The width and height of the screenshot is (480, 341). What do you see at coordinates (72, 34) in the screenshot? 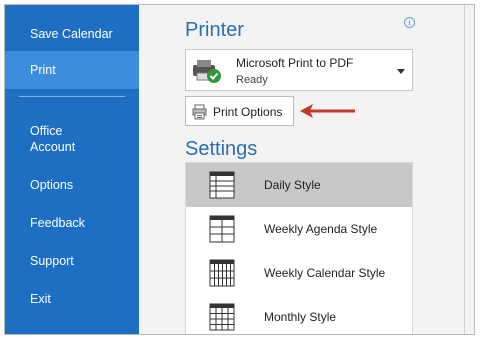
I see `sidebar-item-save-calendar: Save Calendar` at bounding box center [72, 34].